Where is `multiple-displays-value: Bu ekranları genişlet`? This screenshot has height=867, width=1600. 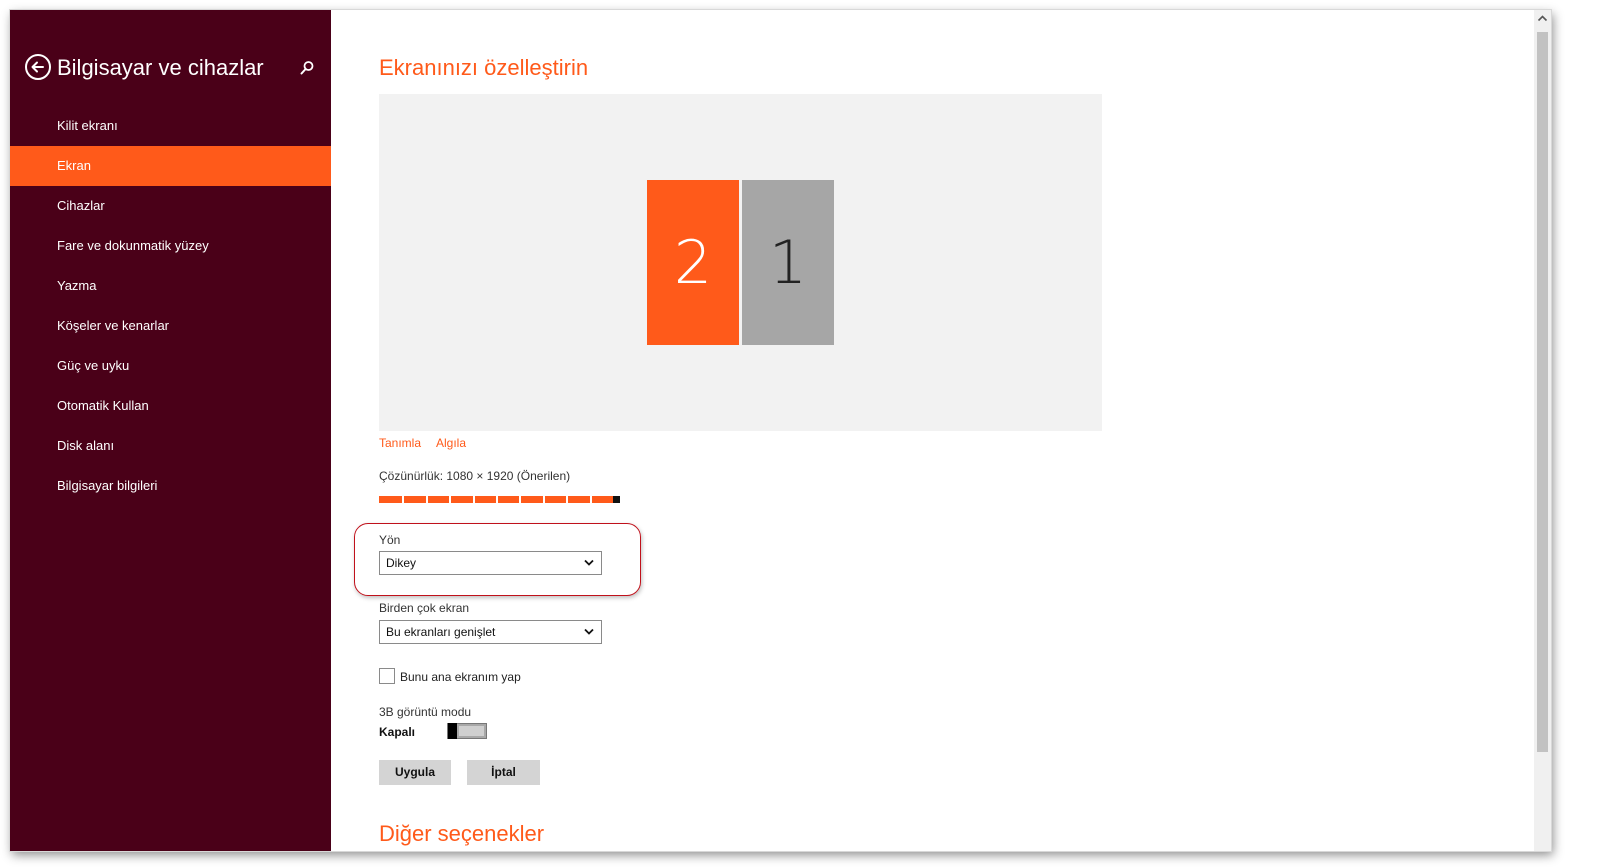
multiple-displays-value: Bu ekranları genişlet is located at coordinates (441, 632).